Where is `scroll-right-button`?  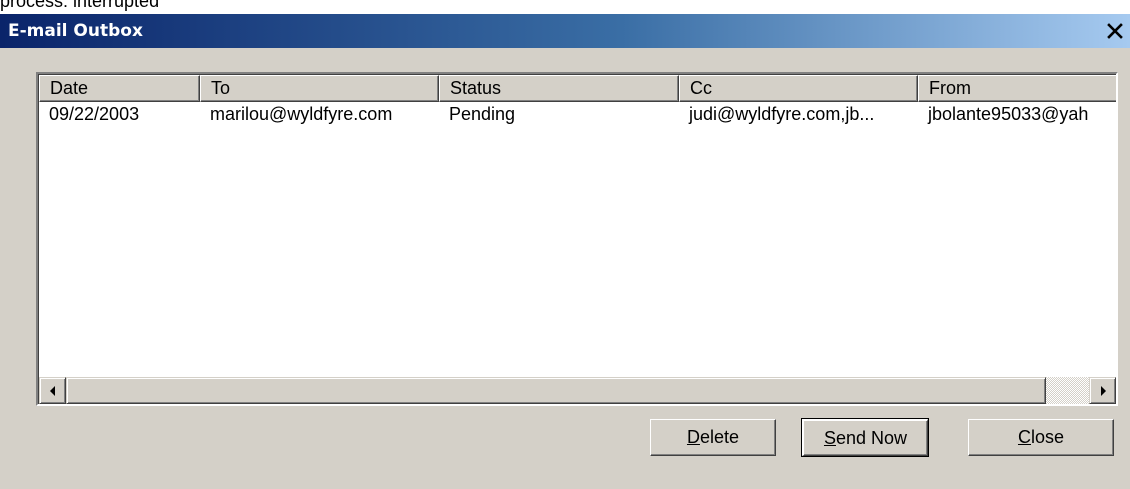 scroll-right-button is located at coordinates (1102, 390).